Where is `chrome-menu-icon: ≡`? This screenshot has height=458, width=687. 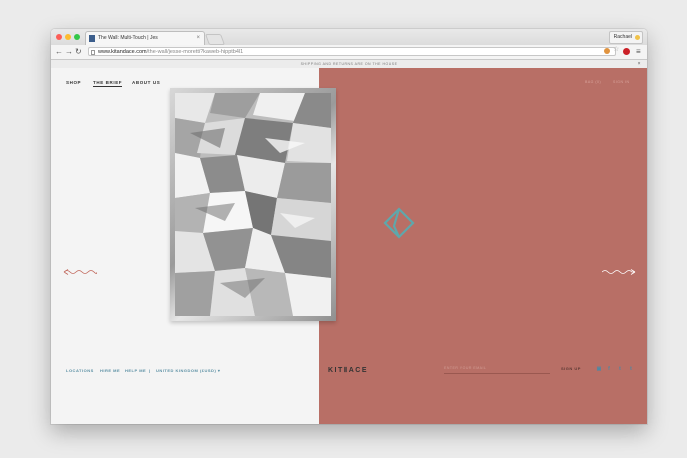 chrome-menu-icon: ≡ is located at coordinates (638, 52).